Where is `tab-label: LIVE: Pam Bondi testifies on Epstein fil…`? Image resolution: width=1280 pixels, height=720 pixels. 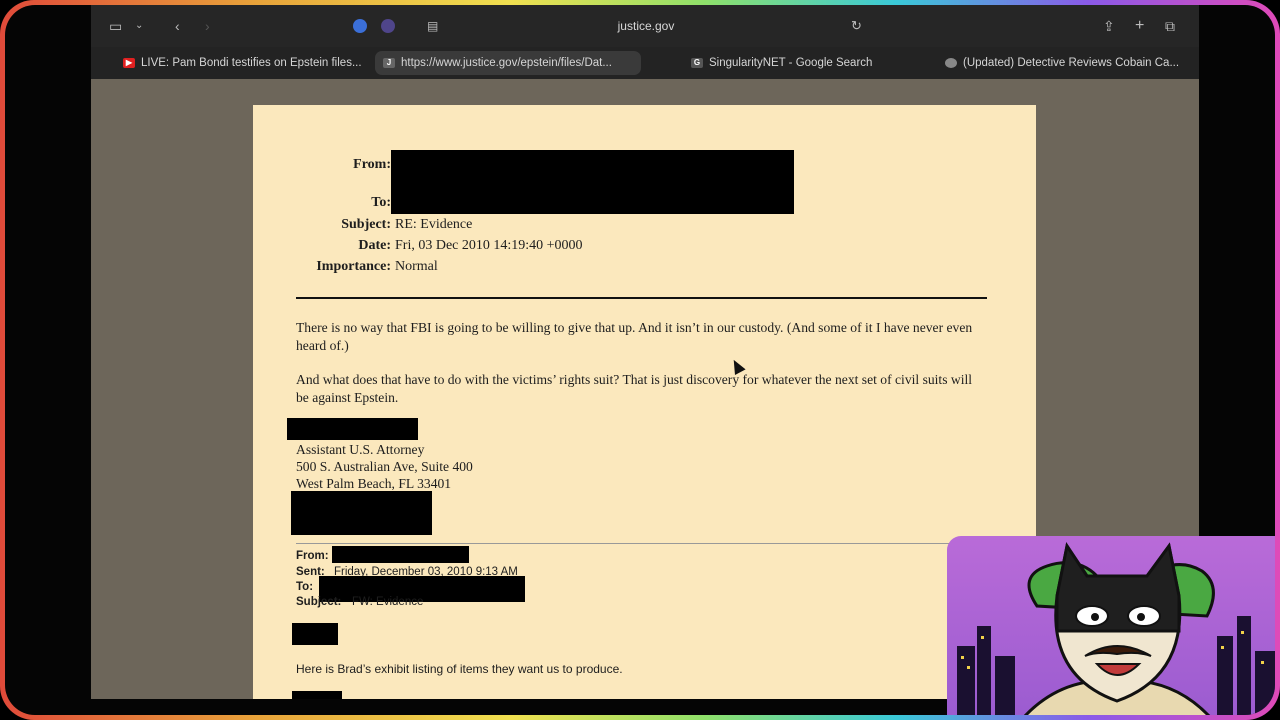
tab-label: LIVE: Pam Bondi testifies on Epstein fil… is located at coordinates (251, 63).